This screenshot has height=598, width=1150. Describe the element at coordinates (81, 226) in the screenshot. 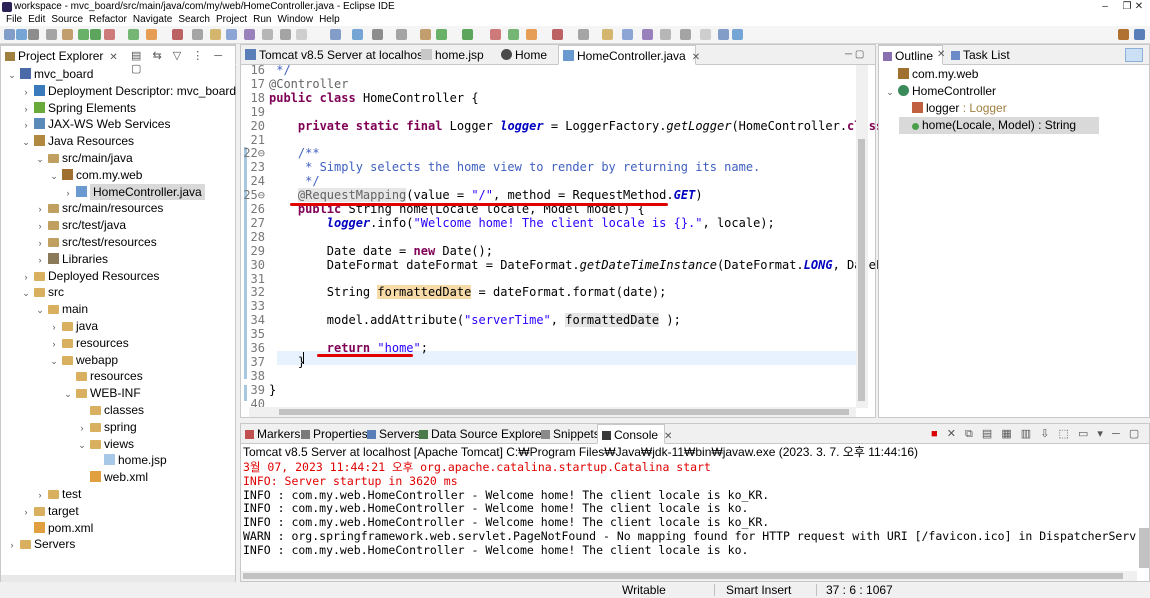

I see `tree-item: › src/test/java` at that location.